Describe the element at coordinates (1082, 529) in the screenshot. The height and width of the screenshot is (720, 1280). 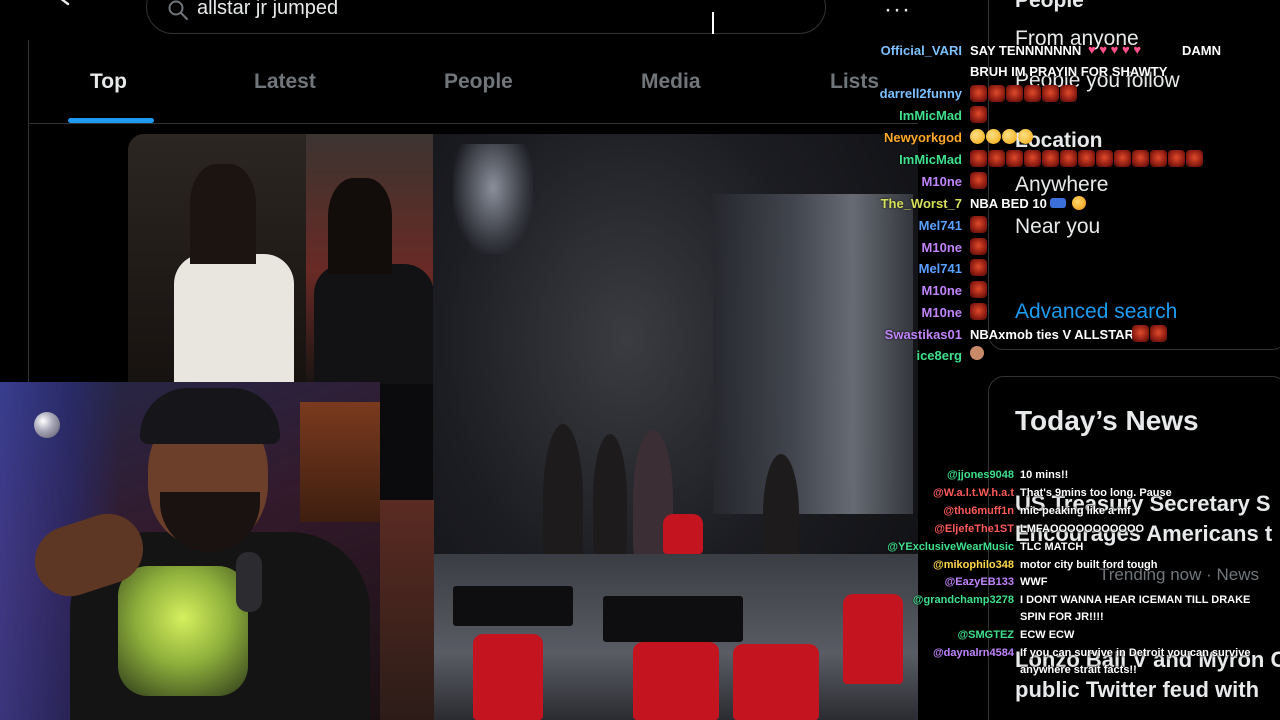
I see `chat-message: LMFAOOOOOOOOOOO` at that location.